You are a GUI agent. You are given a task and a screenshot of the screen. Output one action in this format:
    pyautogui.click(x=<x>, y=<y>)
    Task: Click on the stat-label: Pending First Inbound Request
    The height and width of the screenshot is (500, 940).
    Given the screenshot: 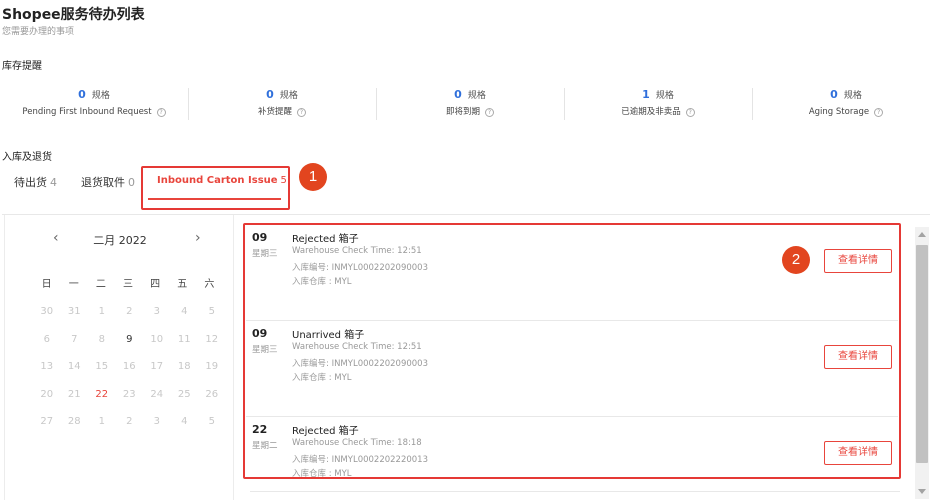 What is the action you would take?
    pyautogui.click(x=87, y=112)
    